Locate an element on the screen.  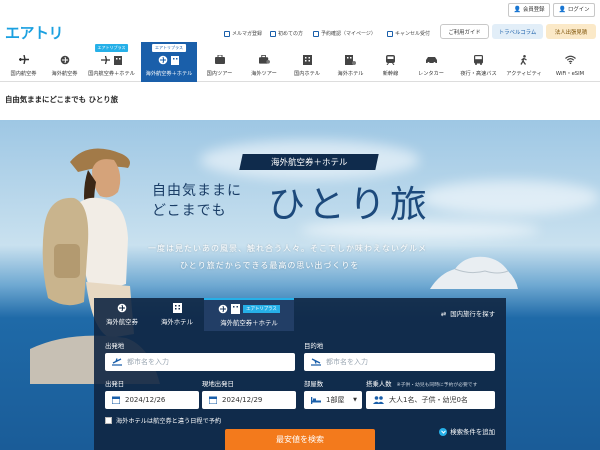
nav-intl-air: 海外航空券 is located at coordinates (64, 62).